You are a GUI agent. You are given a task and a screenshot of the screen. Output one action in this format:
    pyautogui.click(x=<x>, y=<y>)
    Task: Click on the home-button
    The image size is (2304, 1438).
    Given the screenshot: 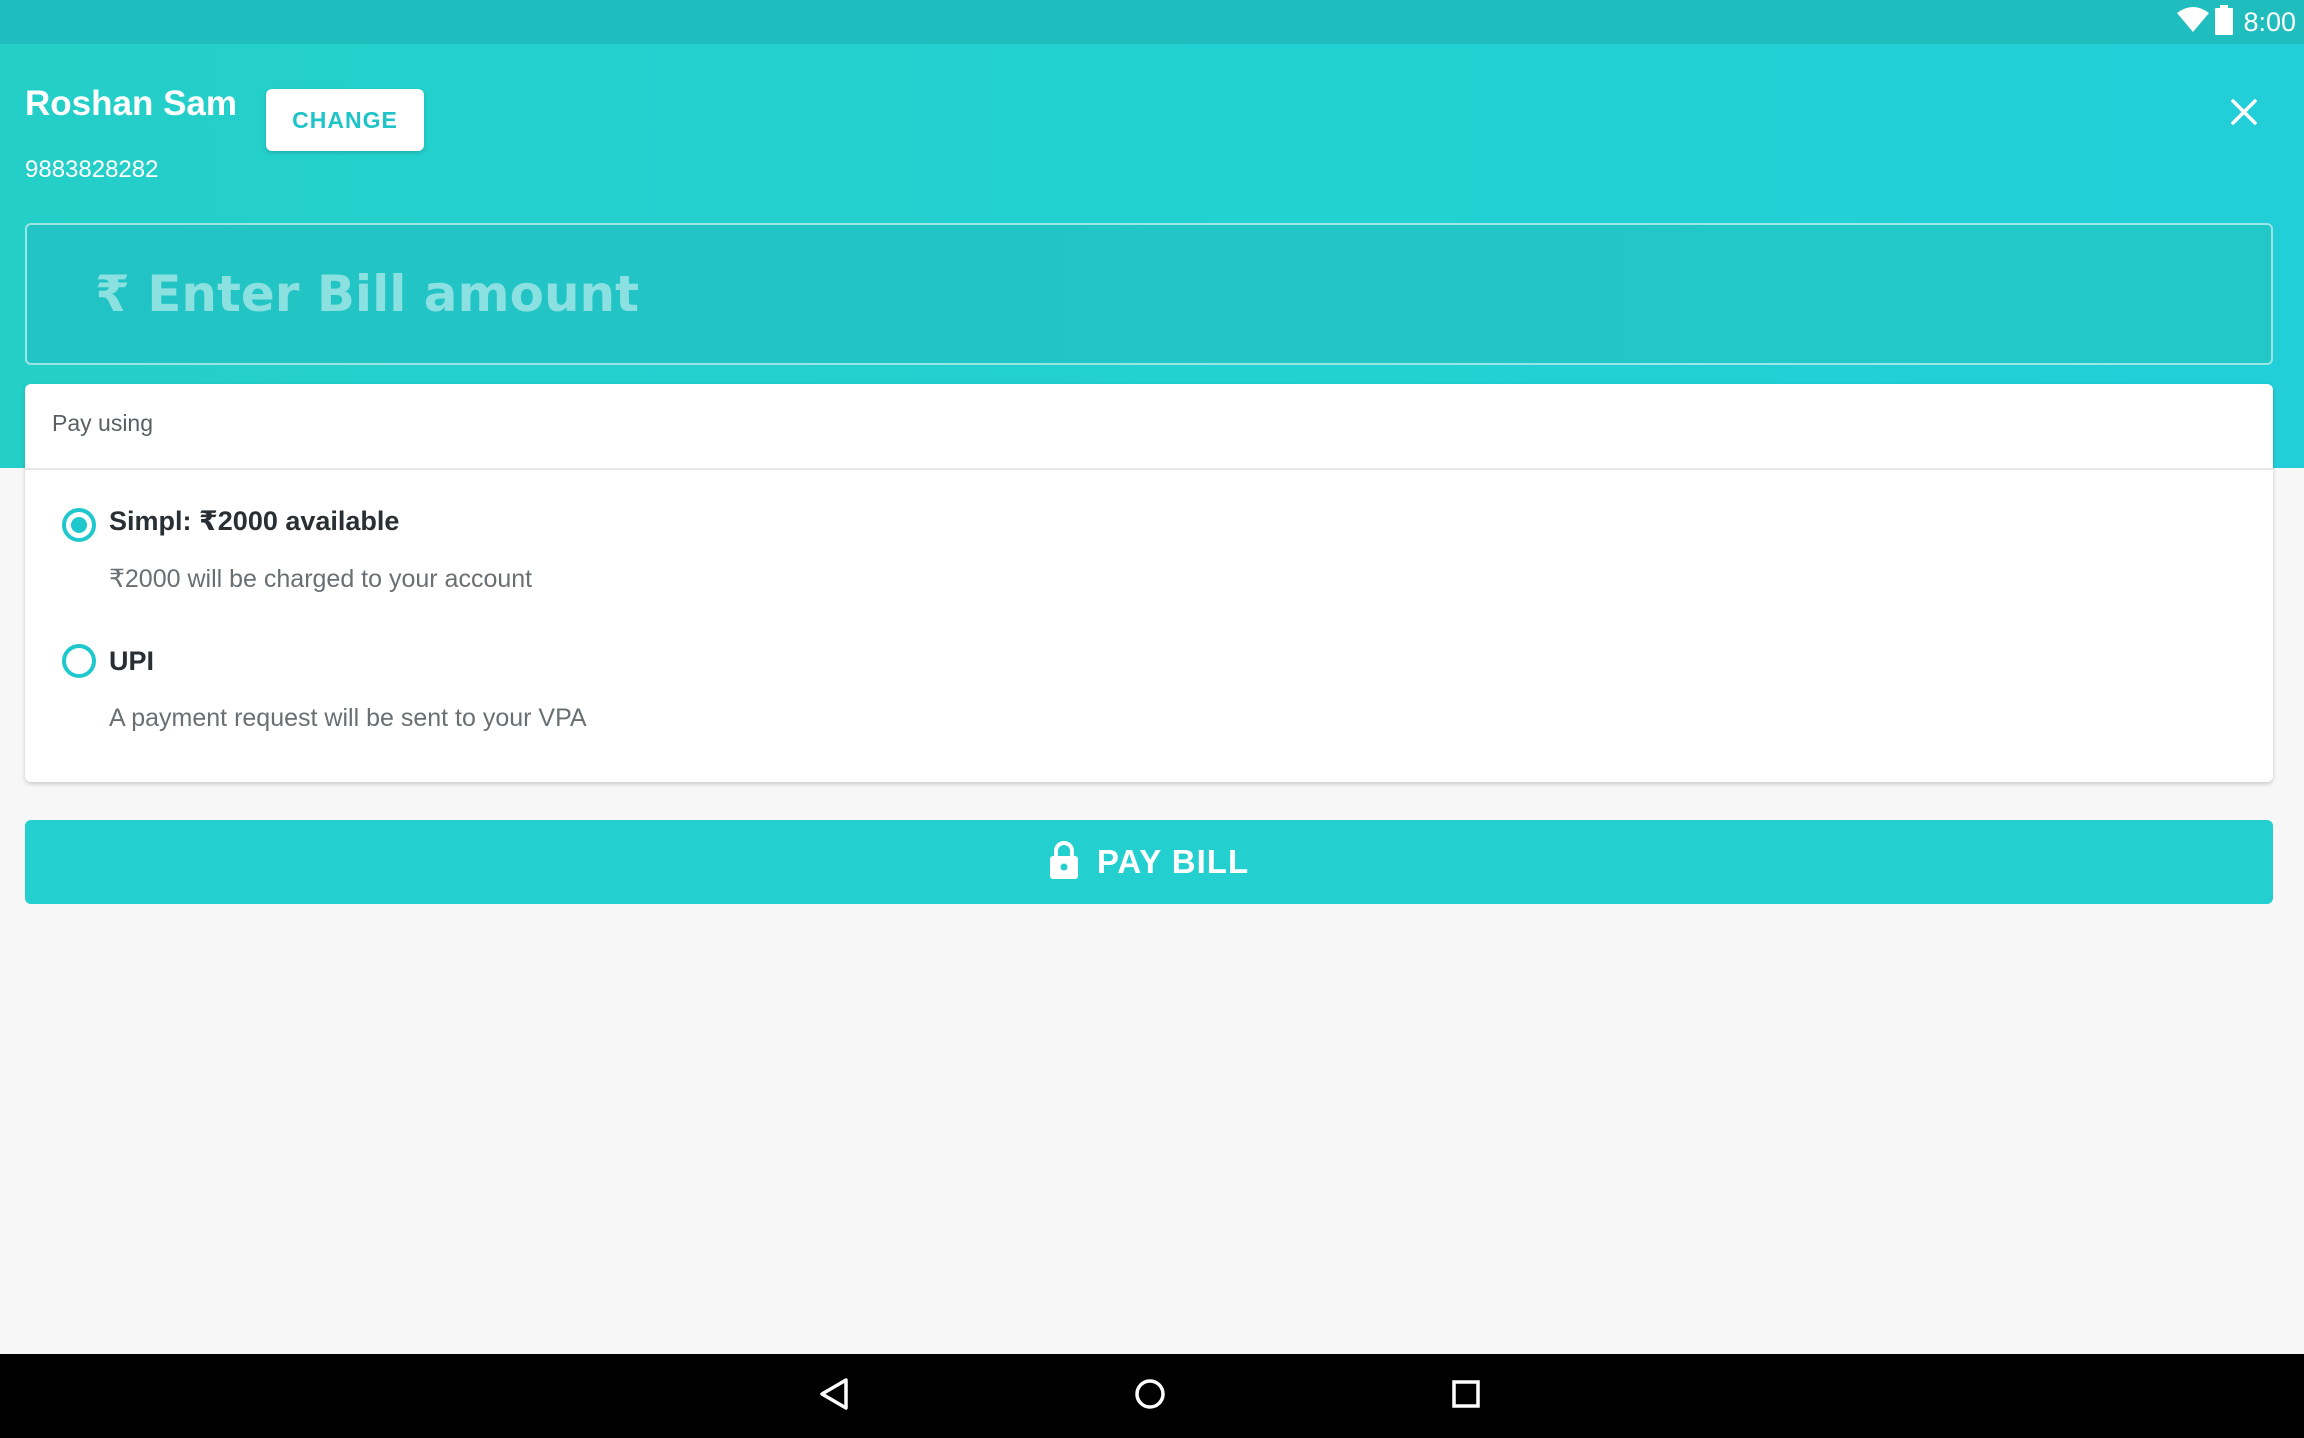 What is the action you would take?
    pyautogui.click(x=1150, y=1396)
    